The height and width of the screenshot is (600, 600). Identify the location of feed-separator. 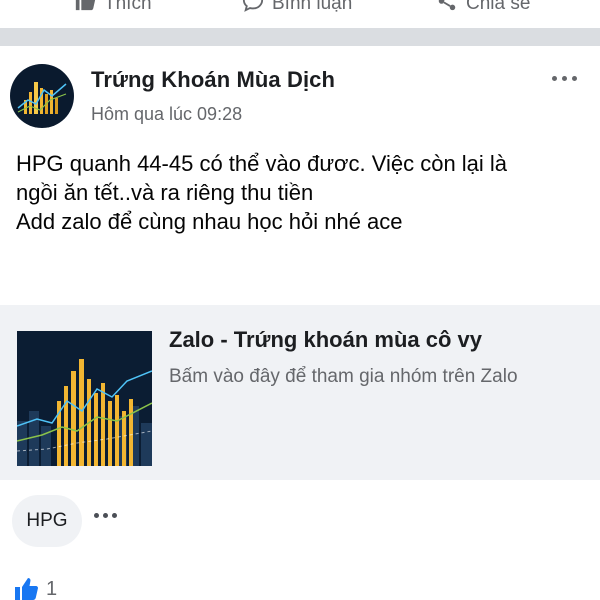
(300, 37).